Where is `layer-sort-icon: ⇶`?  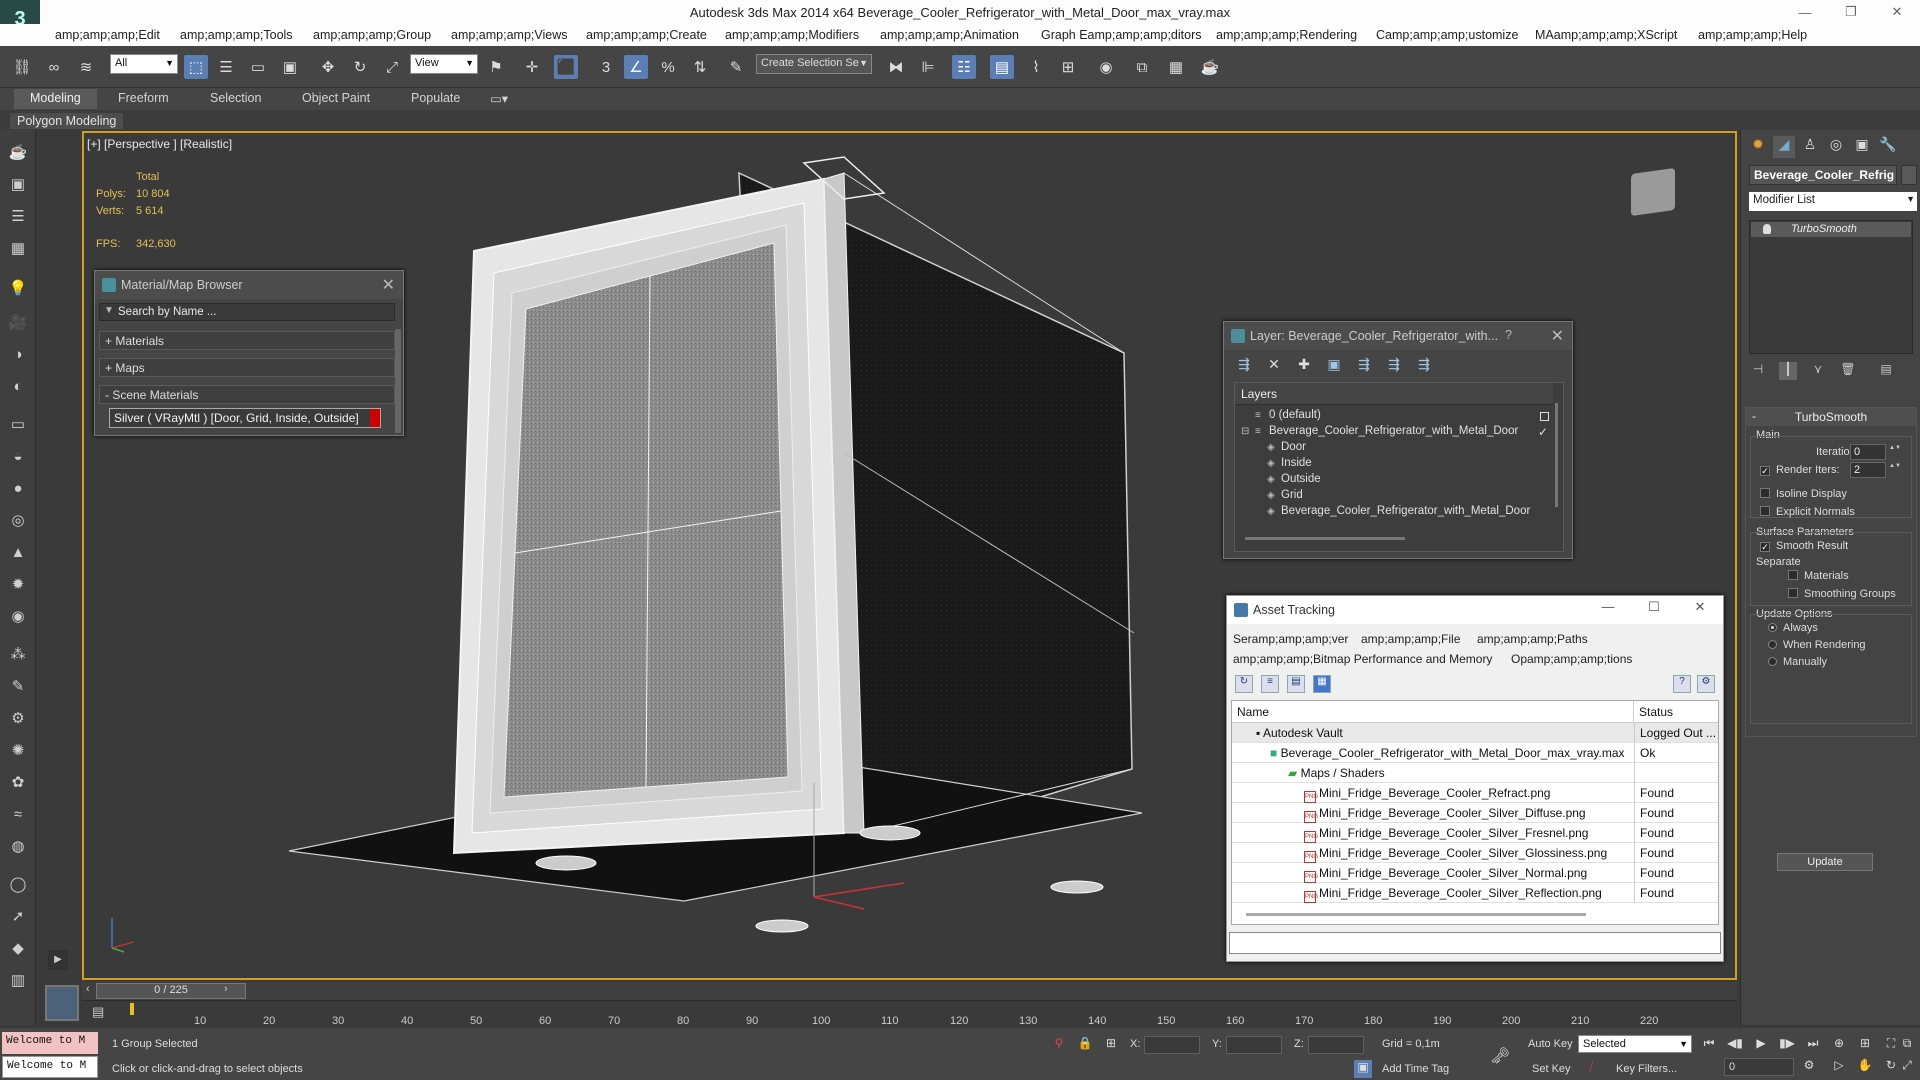 layer-sort-icon: ⇶ is located at coordinates (1244, 366).